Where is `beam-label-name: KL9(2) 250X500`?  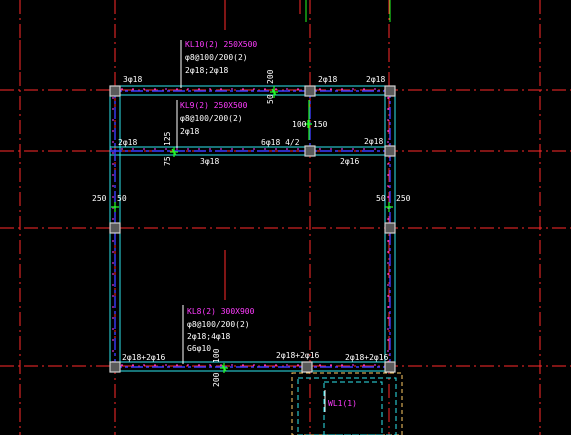 beam-label-name: KL9(2) 250X500 is located at coordinates (214, 105).